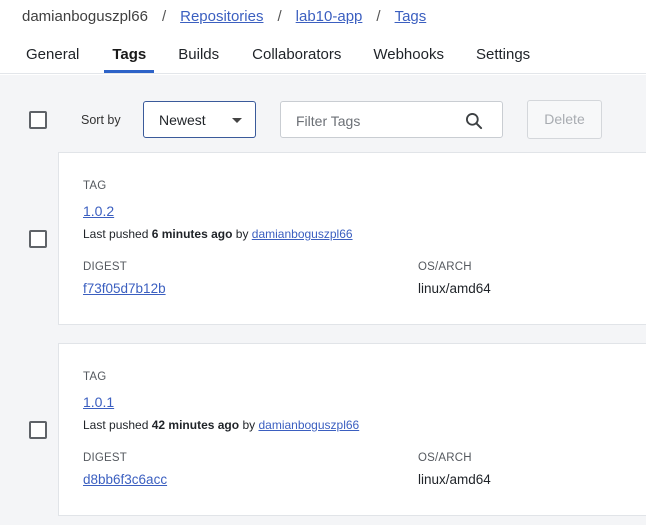 This screenshot has height=525, width=646. I want to click on breadcrumb-repo-link: lab10-app, so click(329, 16).